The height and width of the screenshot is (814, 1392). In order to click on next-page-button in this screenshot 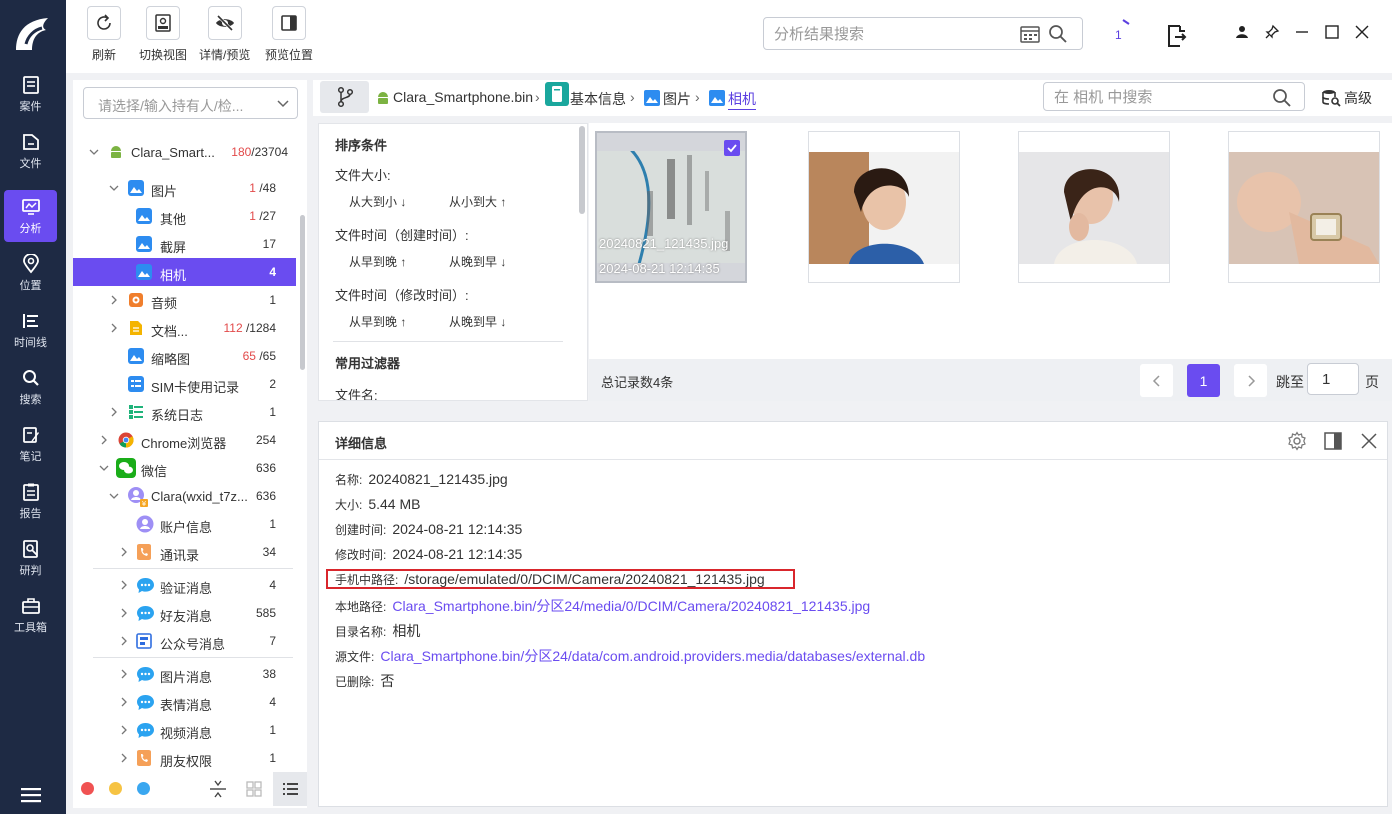, I will do `click(1250, 380)`.